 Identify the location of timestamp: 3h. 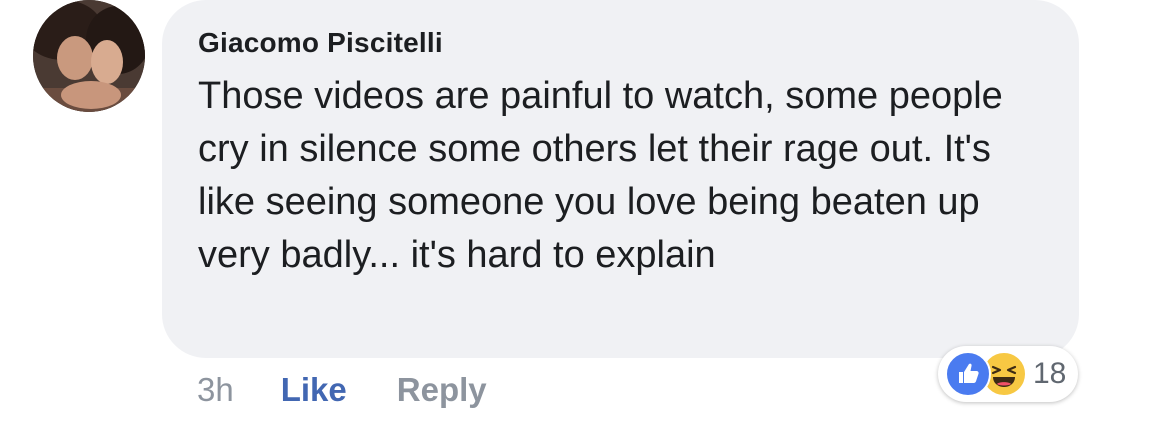
(215, 390).